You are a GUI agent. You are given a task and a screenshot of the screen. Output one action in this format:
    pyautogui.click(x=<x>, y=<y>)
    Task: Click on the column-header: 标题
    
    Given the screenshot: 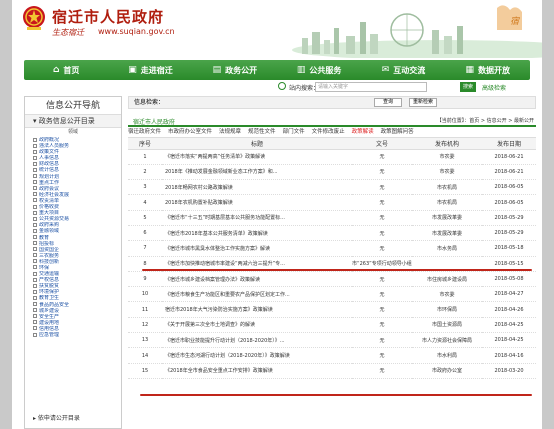 What is the action you would take?
    pyautogui.click(x=257, y=144)
    